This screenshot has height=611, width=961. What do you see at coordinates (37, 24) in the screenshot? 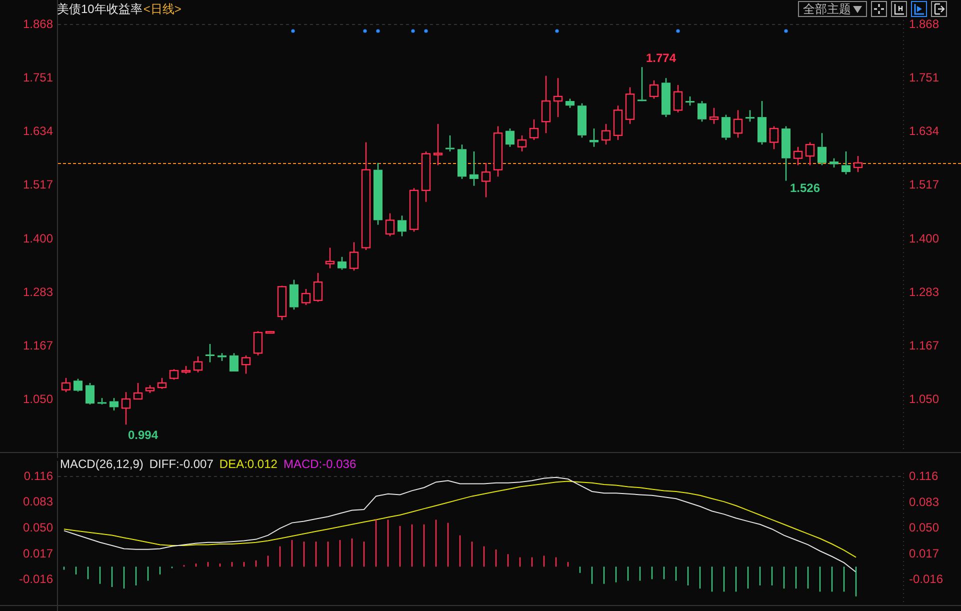
I see `axis-label: 1.868` at bounding box center [37, 24].